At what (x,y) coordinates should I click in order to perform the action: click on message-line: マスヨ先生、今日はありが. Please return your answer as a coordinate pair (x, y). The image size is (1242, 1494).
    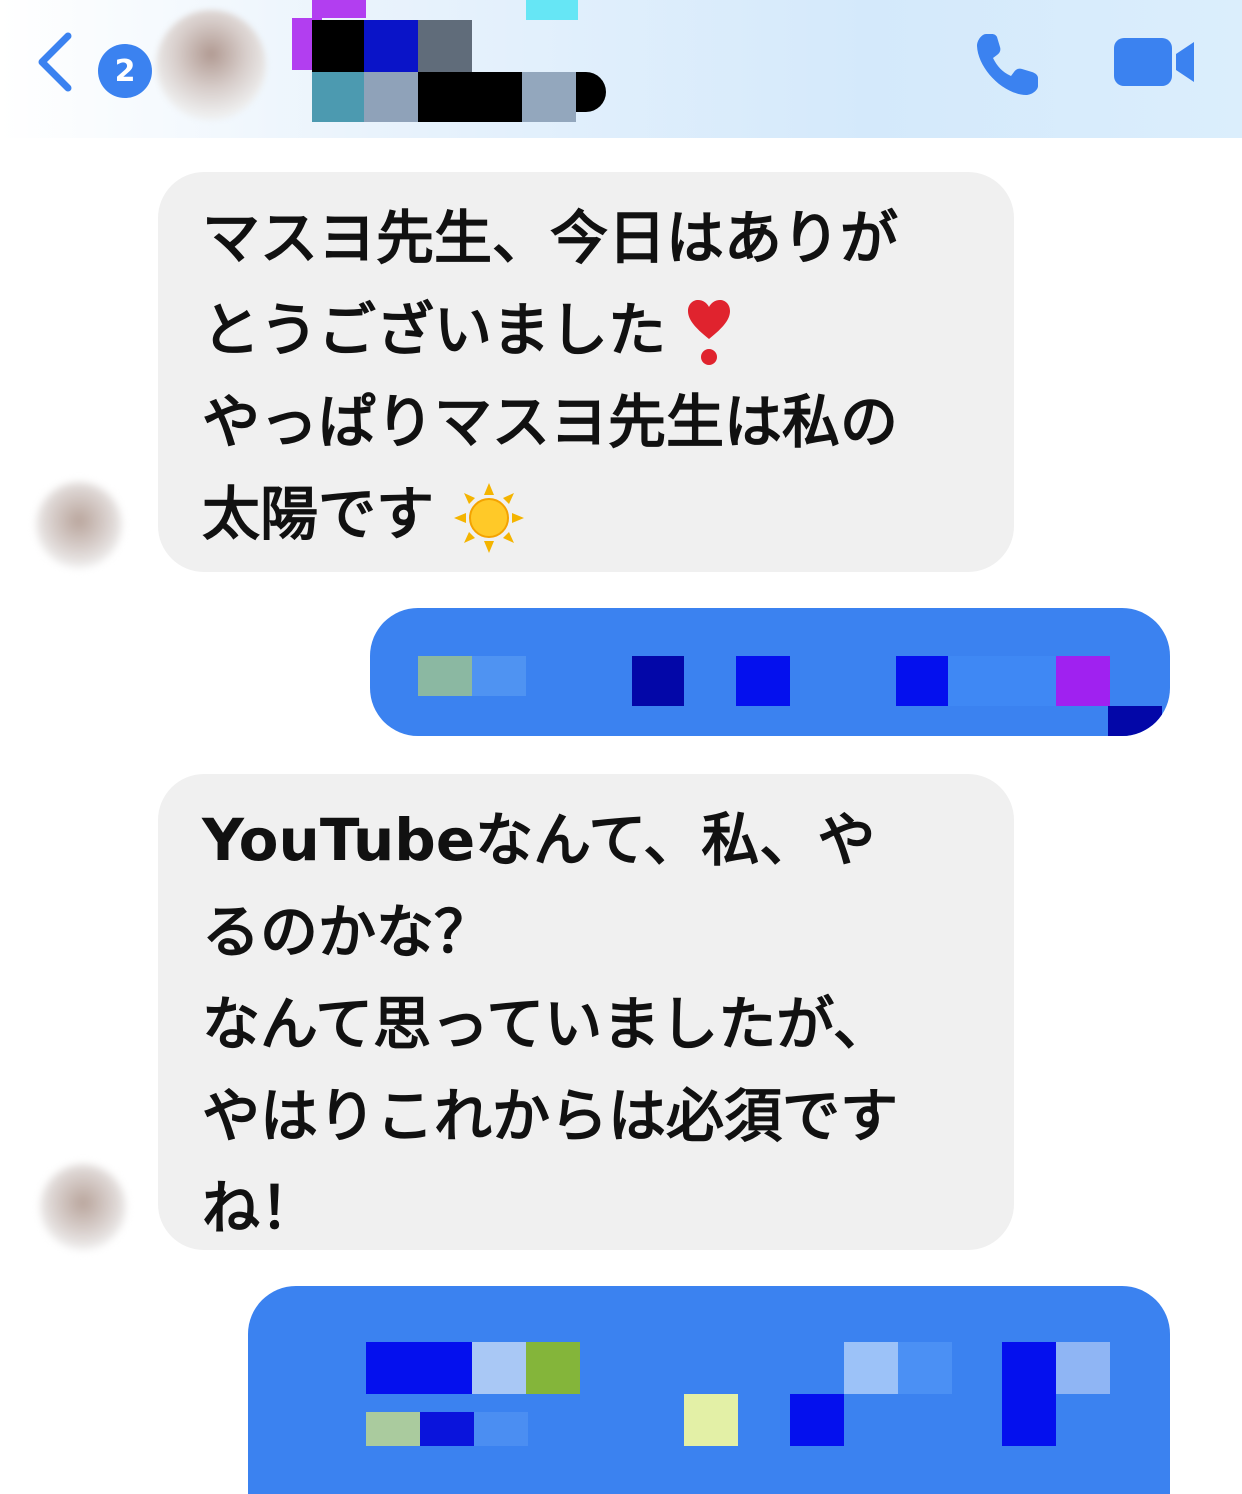
    Looking at the image, I should click on (550, 238).